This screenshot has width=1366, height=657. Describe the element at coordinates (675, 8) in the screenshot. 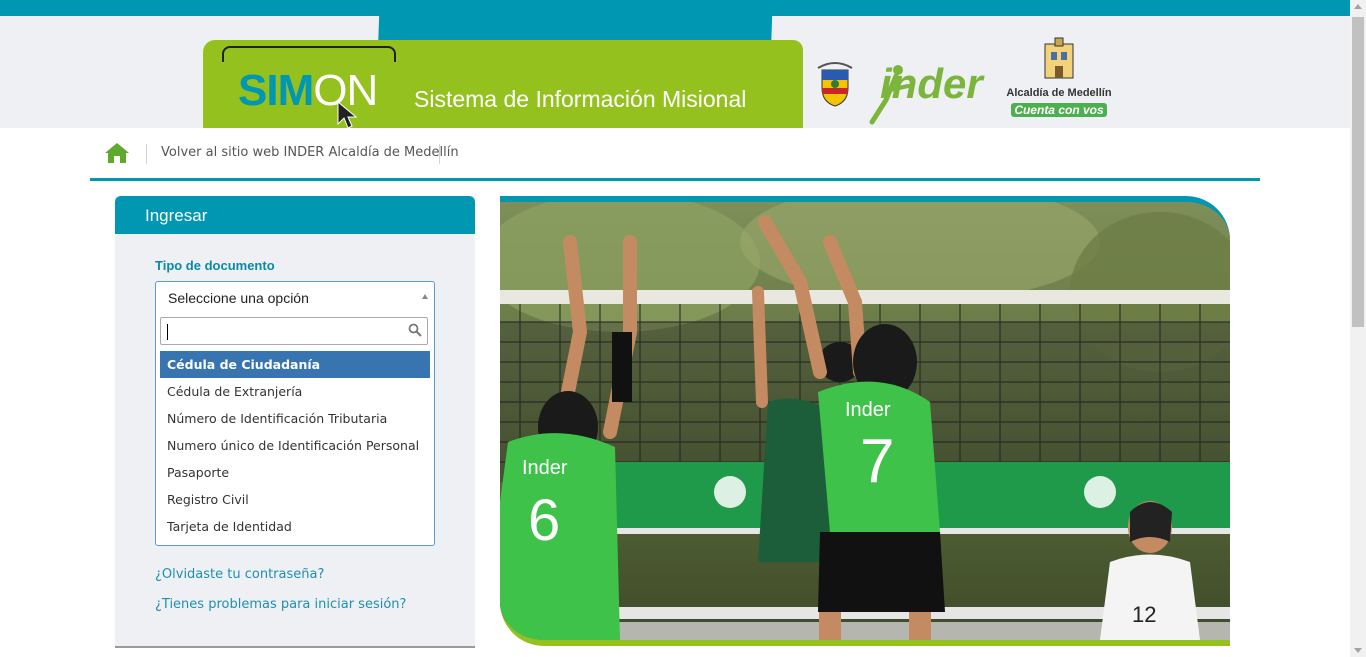

I see `top-accent-bar` at that location.